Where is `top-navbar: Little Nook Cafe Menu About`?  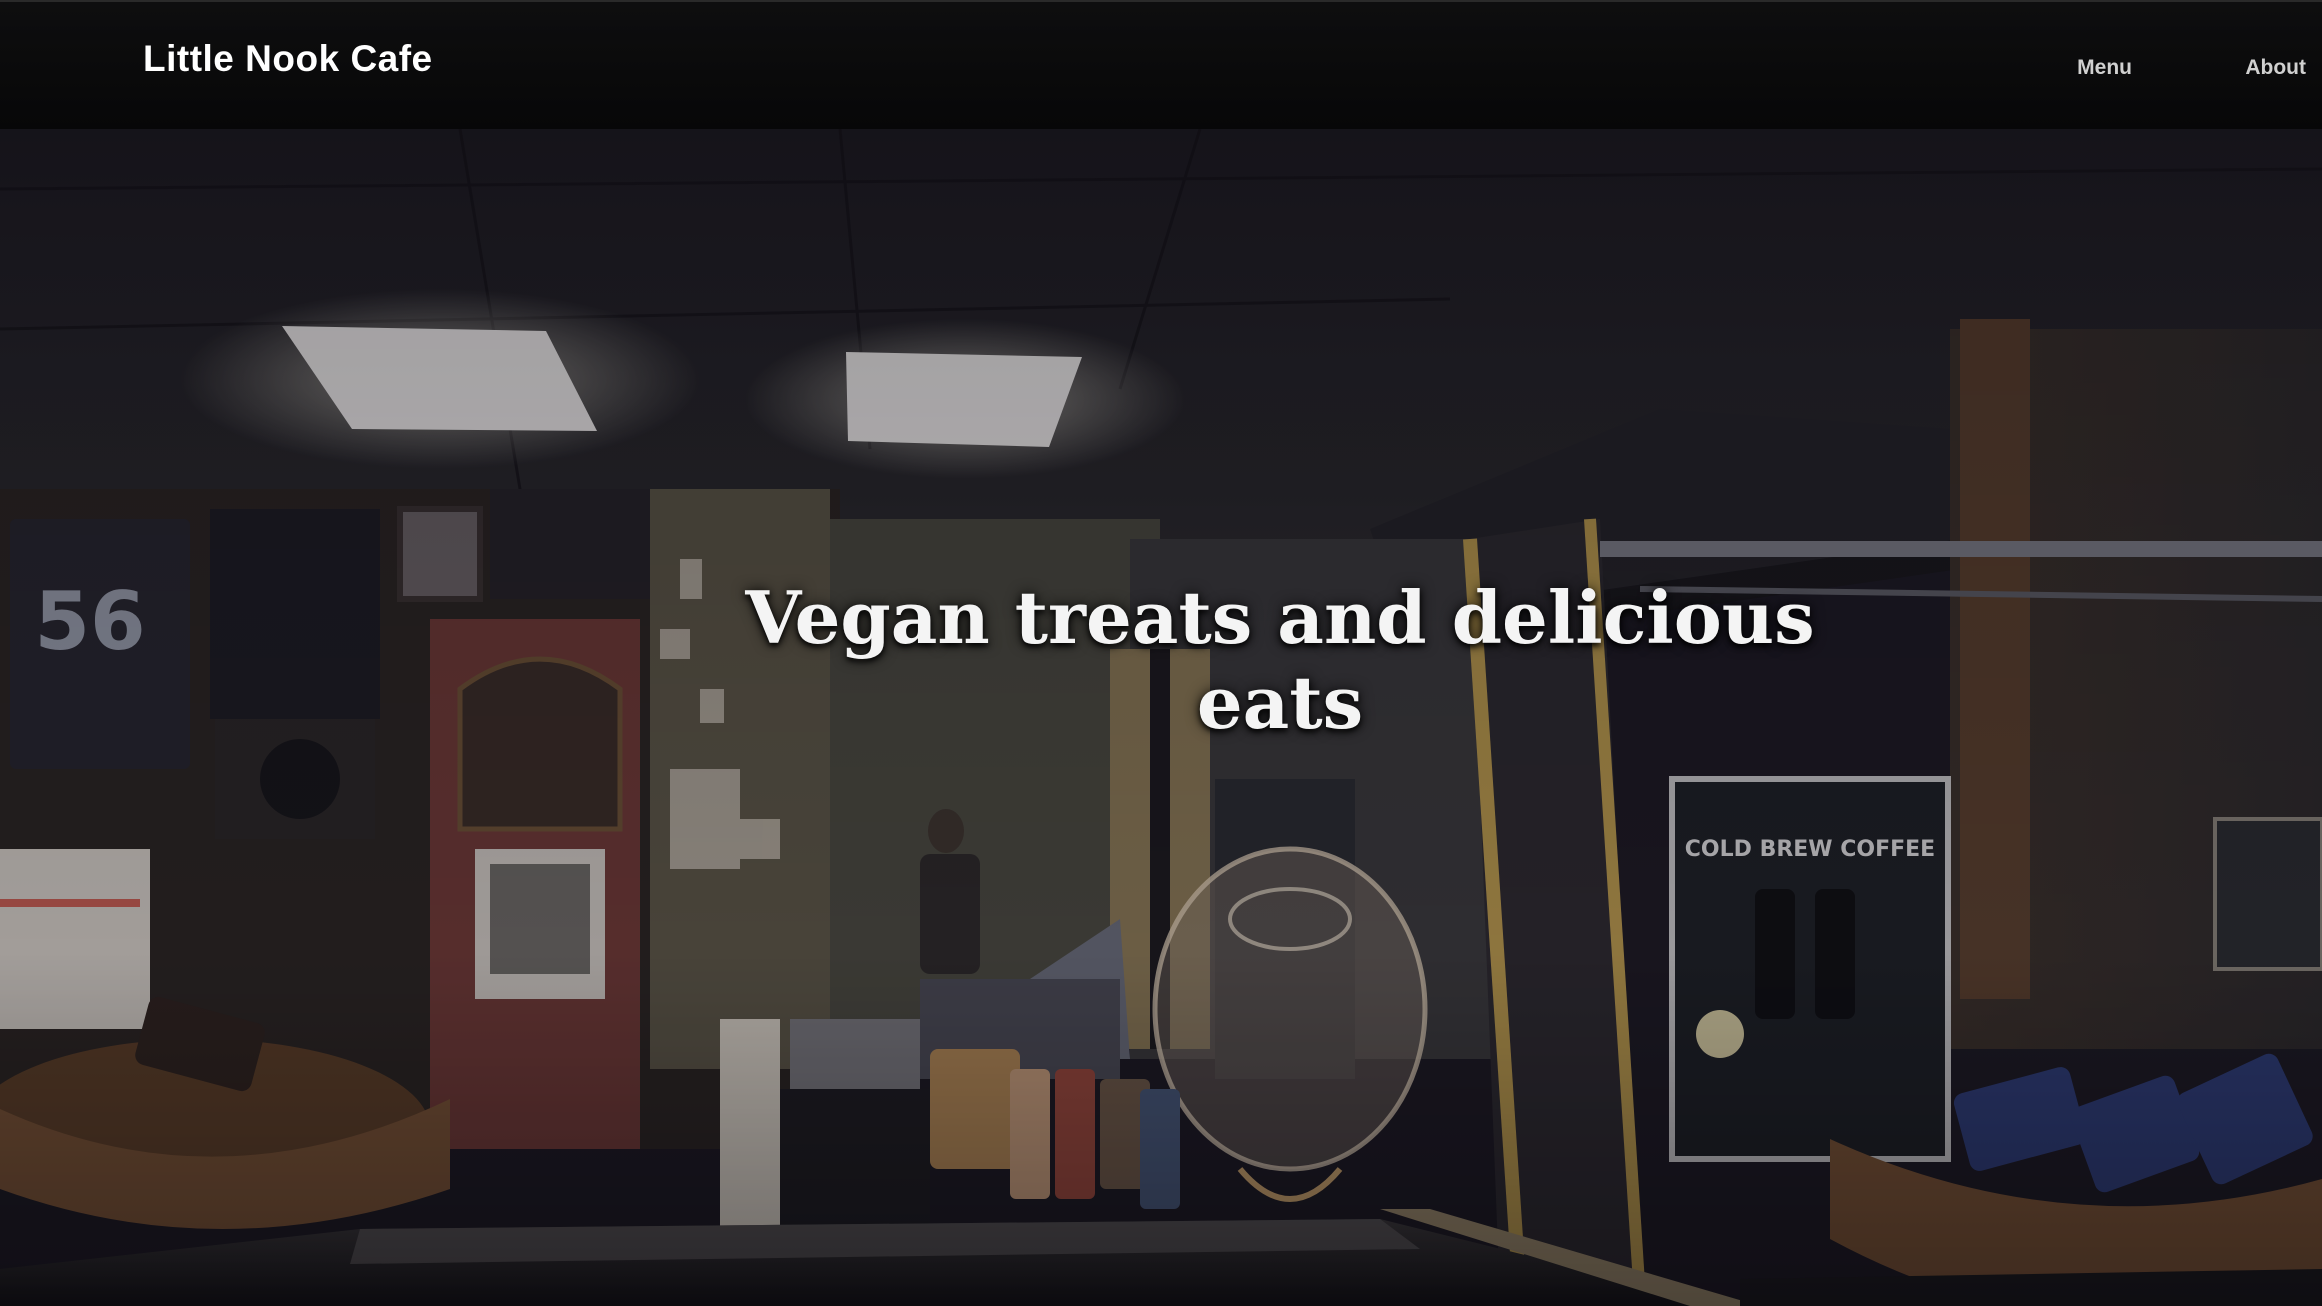
top-navbar: Little Nook Cafe Menu About is located at coordinates (1161, 64).